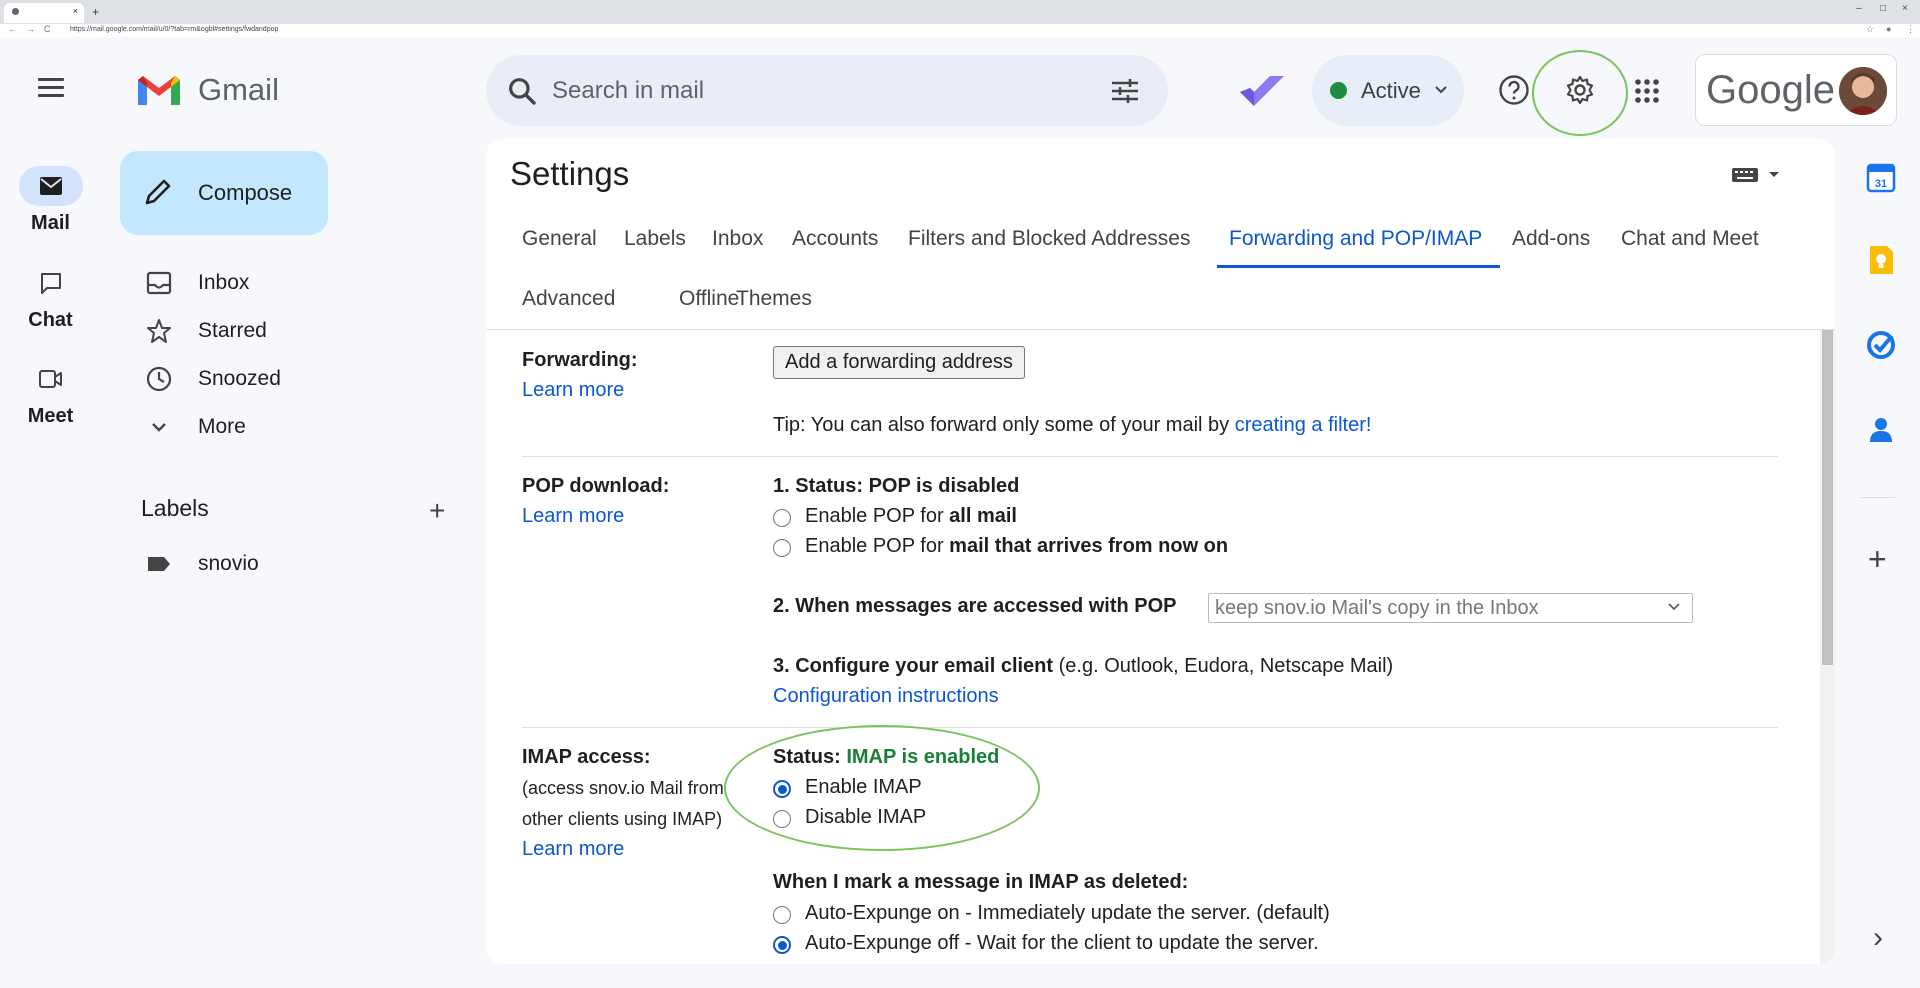 This screenshot has width=1920, height=988. I want to click on add-forwarding-address-button: Add a forwarding address, so click(899, 362).